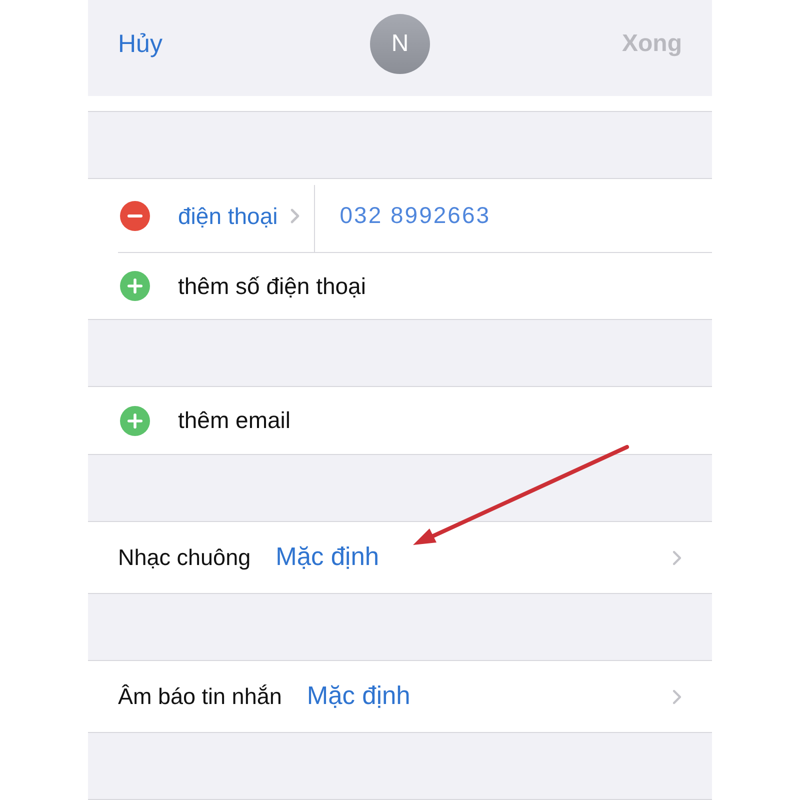 This screenshot has width=800, height=800. Describe the element at coordinates (184, 557) in the screenshot. I see `setting-label: Nhạc chuông` at that location.